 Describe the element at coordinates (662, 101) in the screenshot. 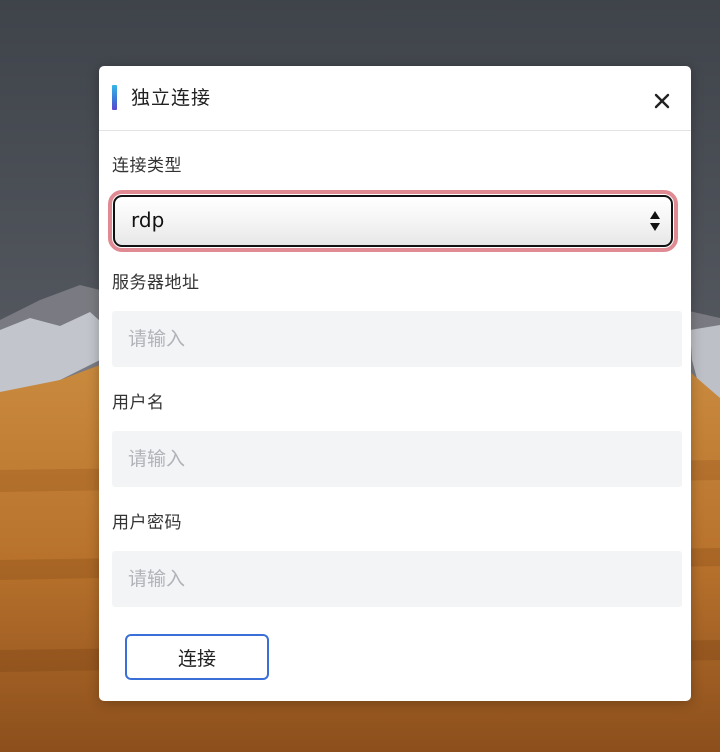

I see `close-icon` at that location.